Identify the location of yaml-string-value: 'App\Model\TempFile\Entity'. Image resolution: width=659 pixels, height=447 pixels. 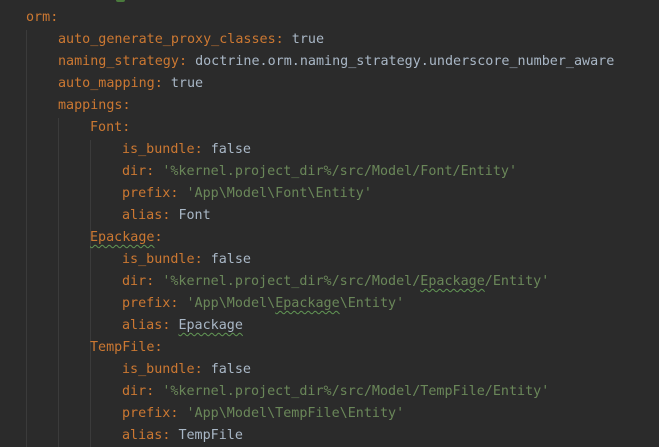
(295, 413).